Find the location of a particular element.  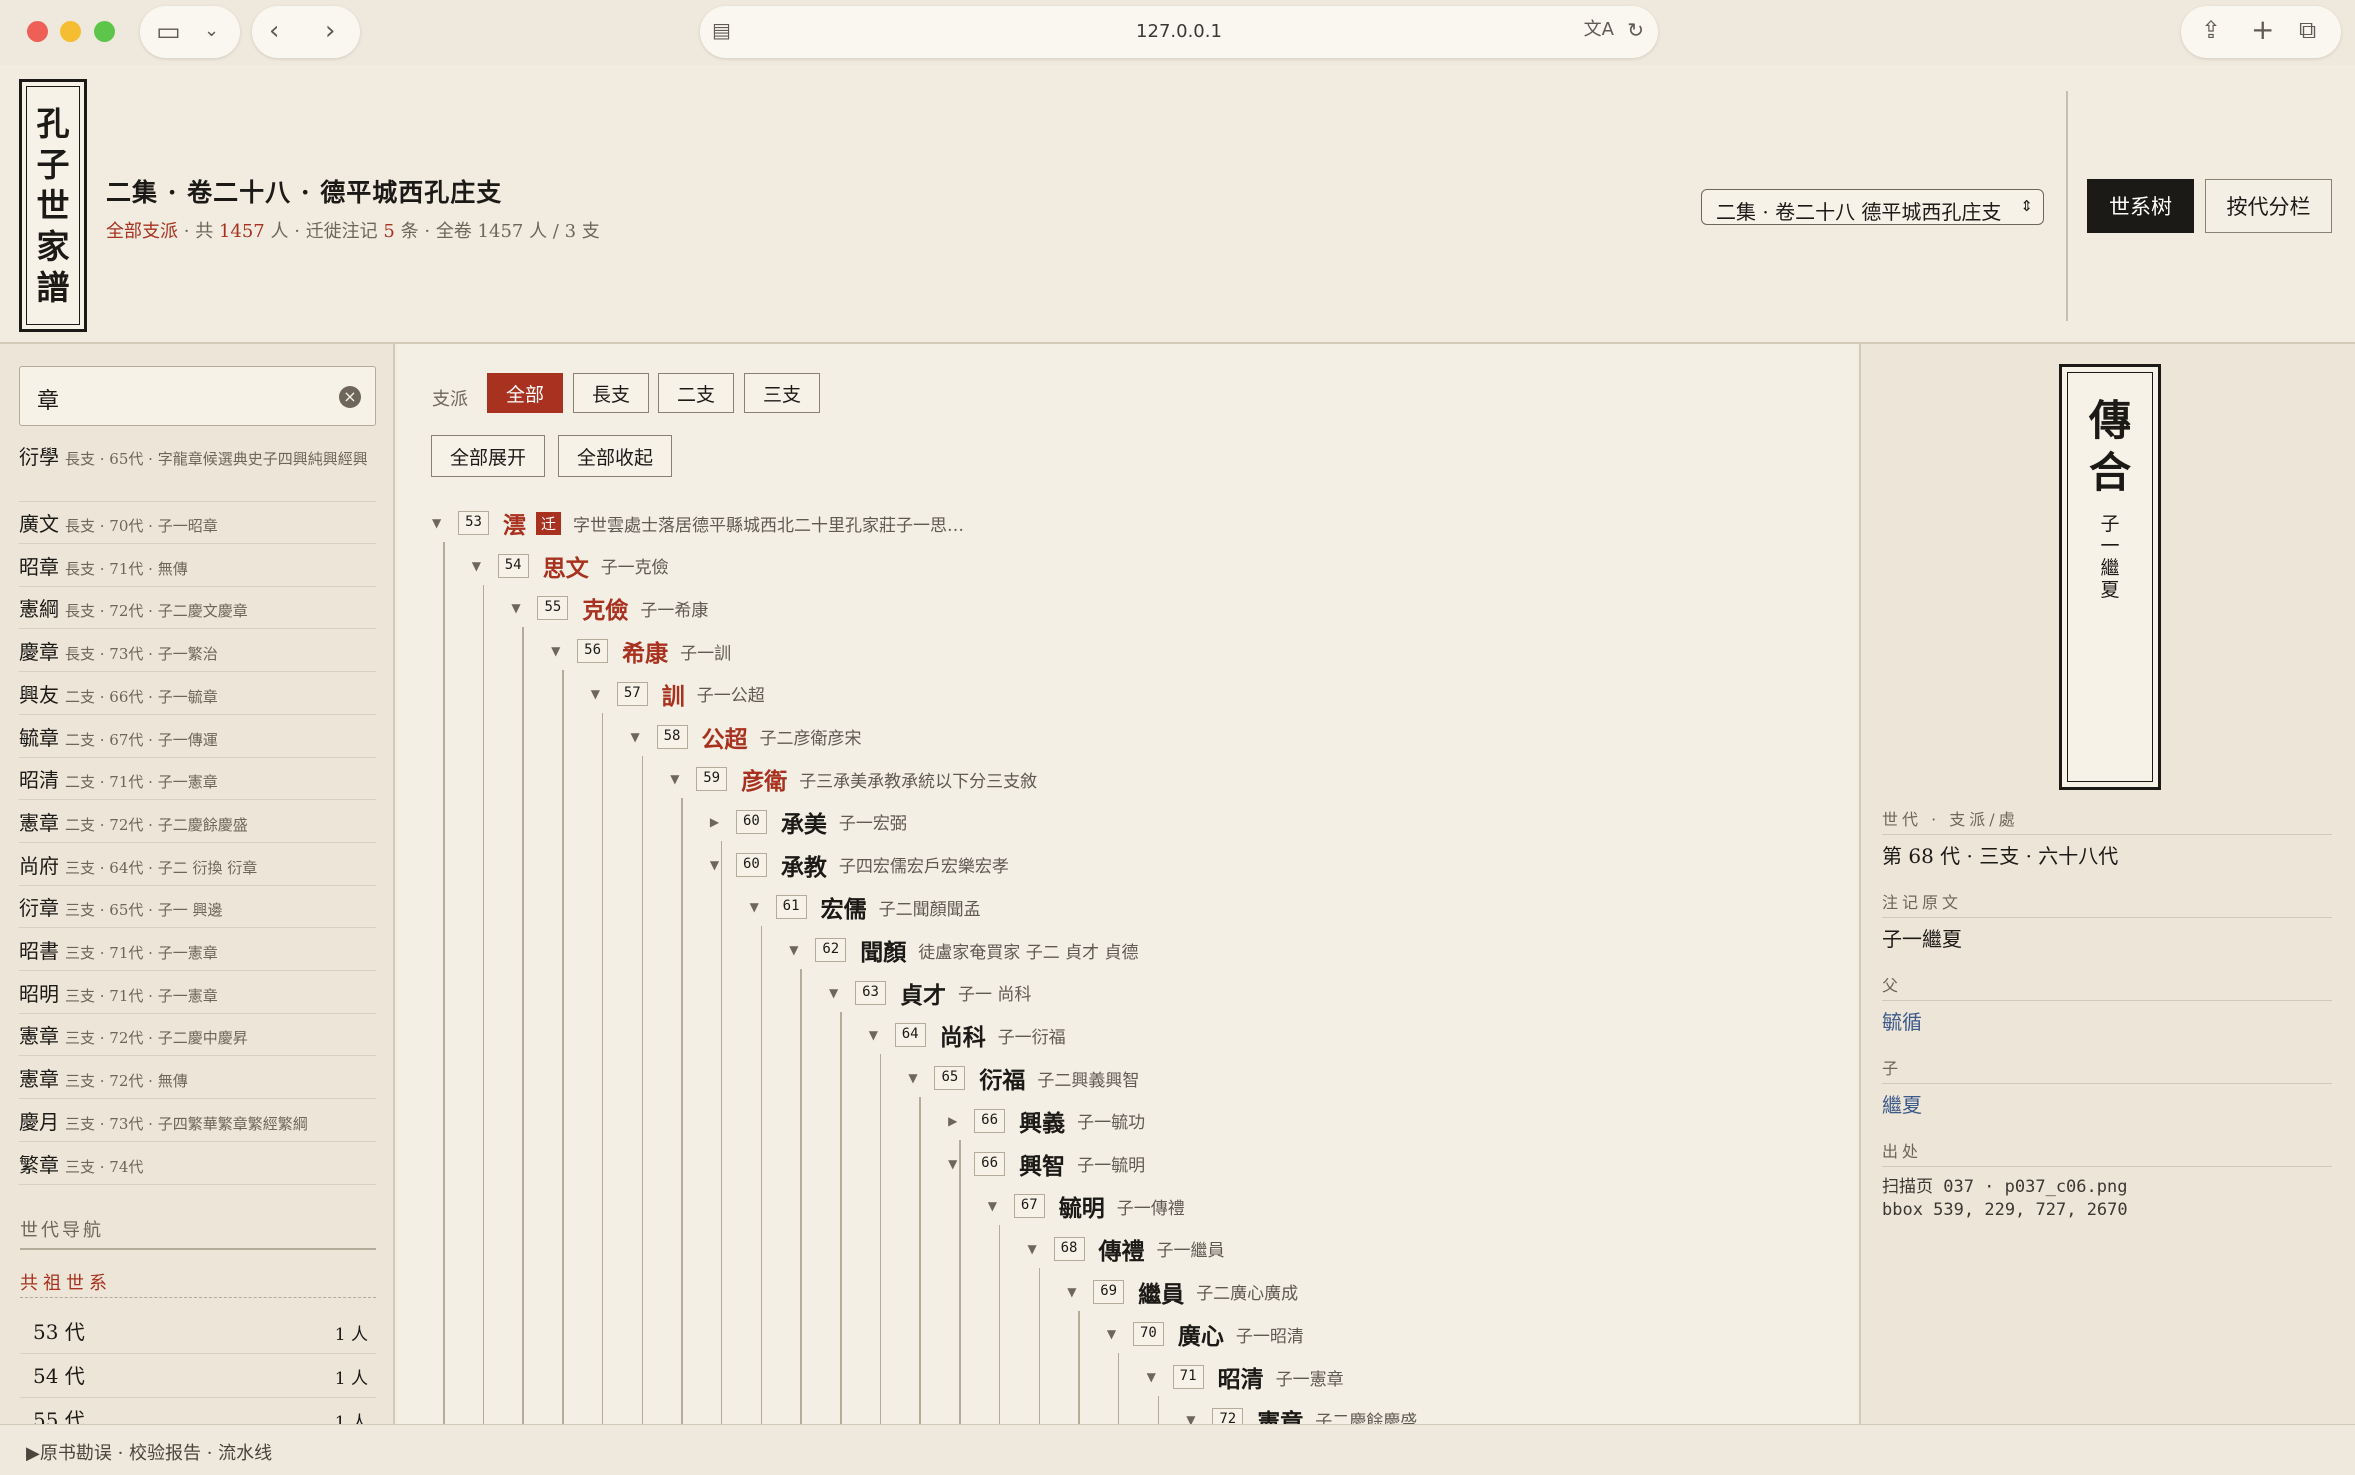

person-name: 克儉 is located at coordinates (605, 608).